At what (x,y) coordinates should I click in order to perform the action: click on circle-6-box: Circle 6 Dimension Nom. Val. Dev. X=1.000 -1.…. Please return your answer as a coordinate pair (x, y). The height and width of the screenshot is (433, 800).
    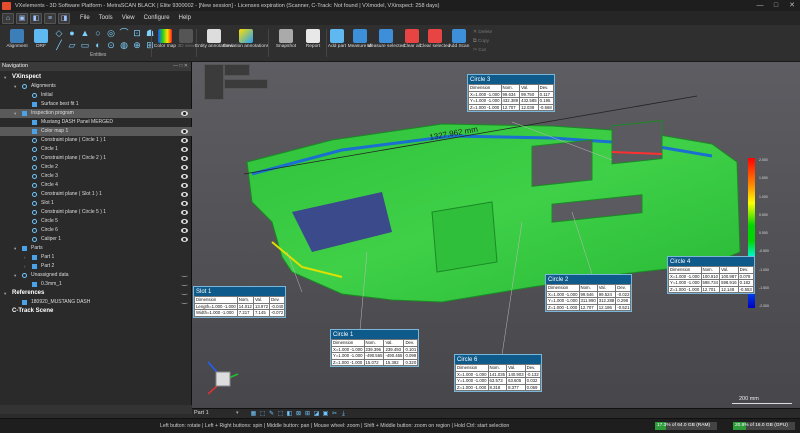
    Looking at the image, I should click on (498, 373).